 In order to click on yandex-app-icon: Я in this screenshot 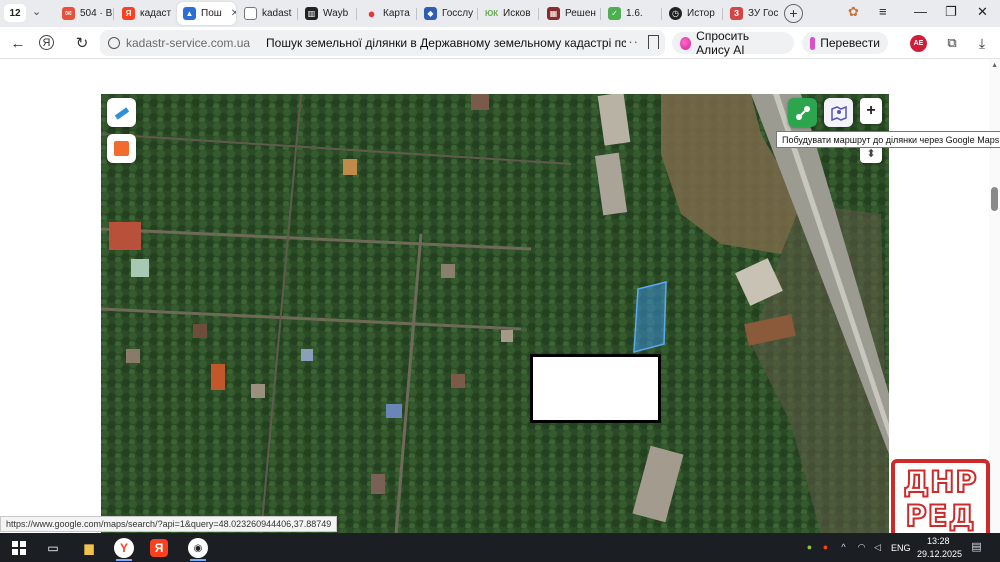, I will do `click(159, 548)`.